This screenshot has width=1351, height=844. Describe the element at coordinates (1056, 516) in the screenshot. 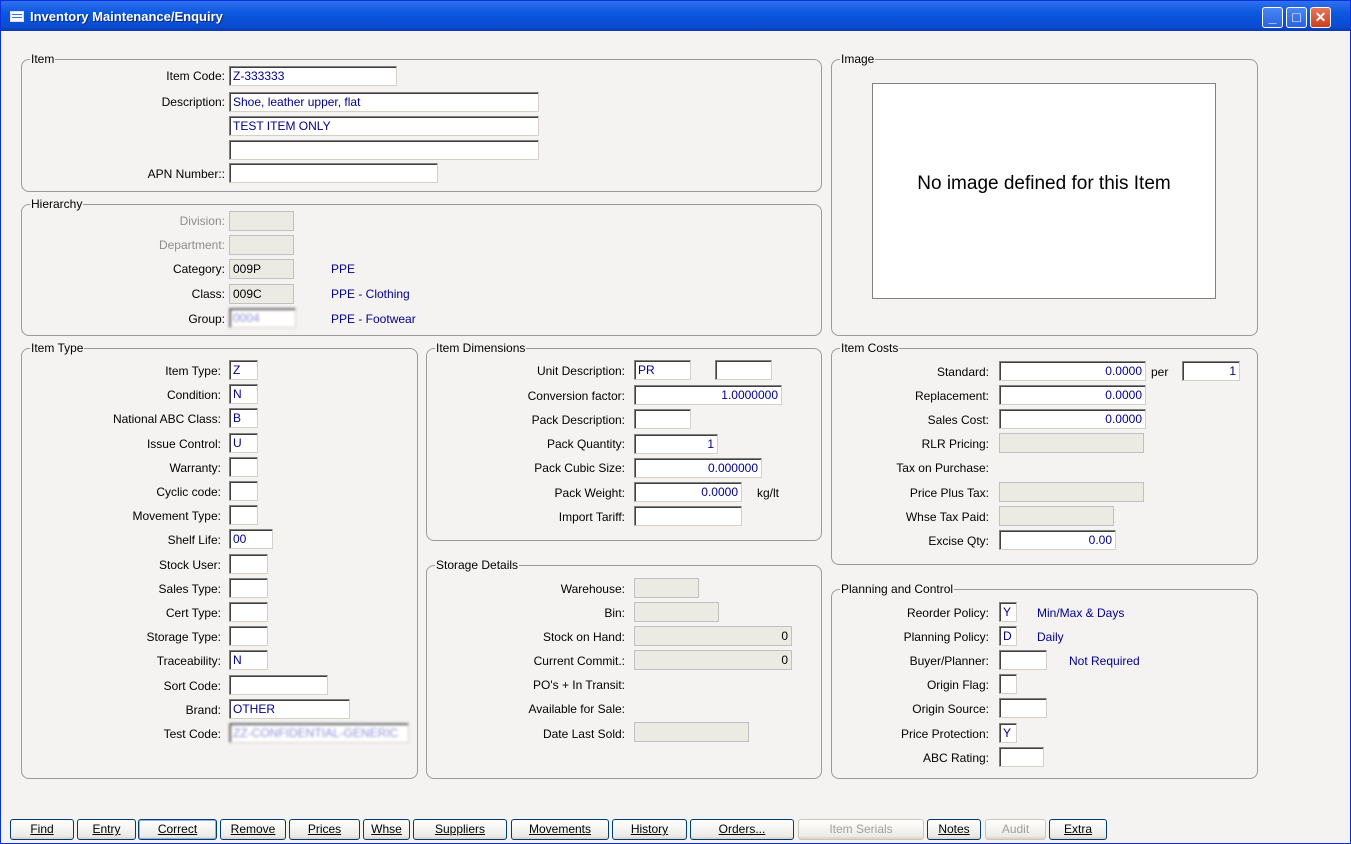

I see `whse-tax-paid-field` at that location.